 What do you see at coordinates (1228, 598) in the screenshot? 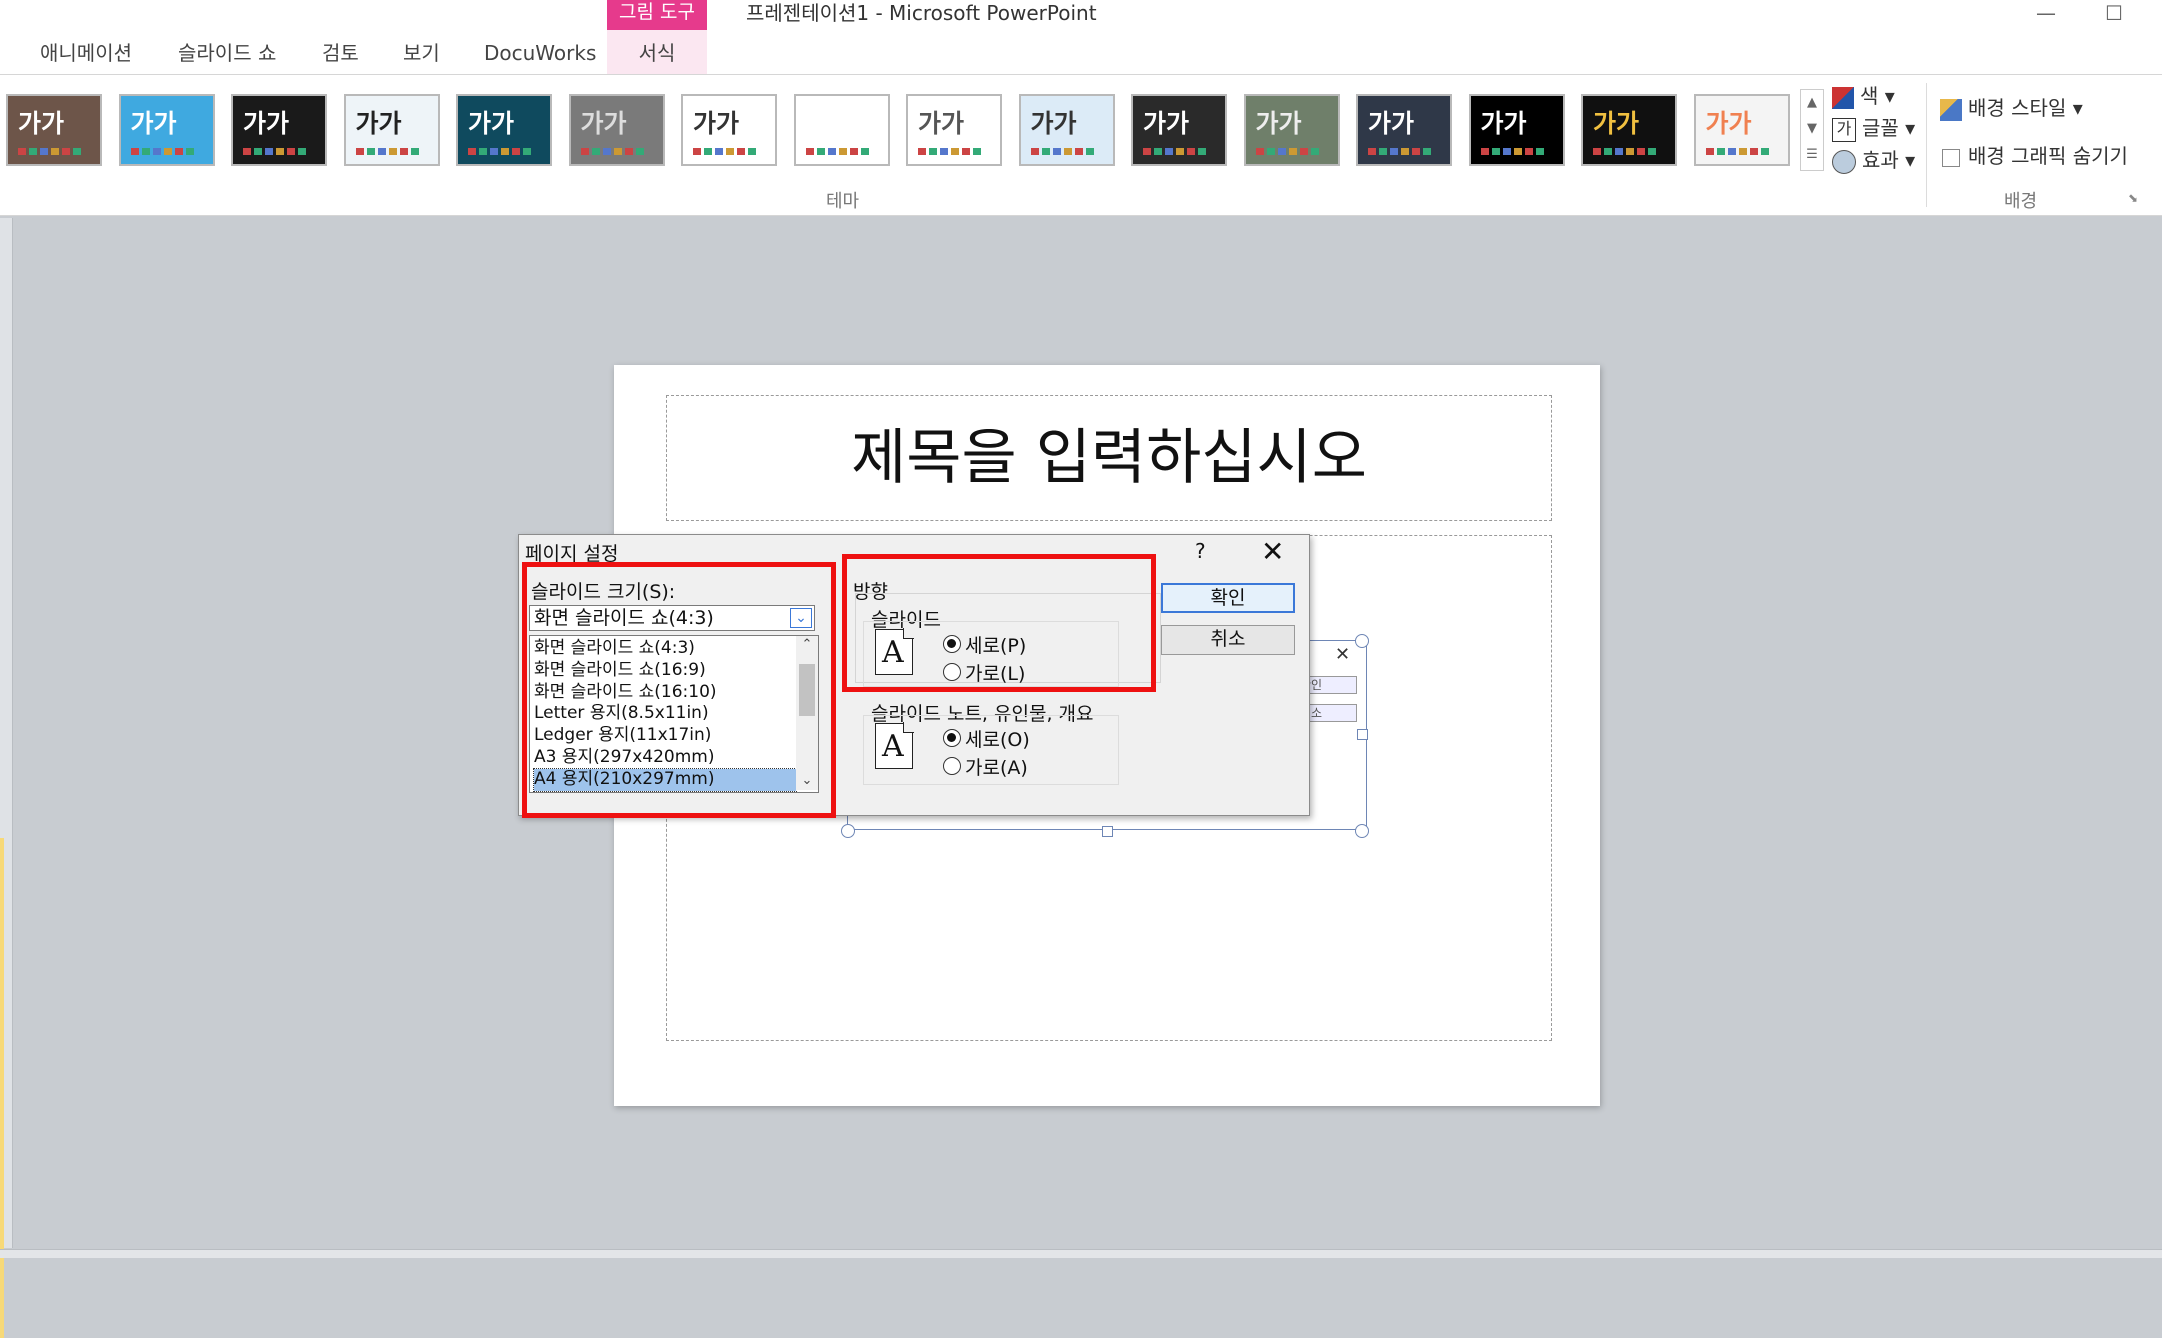
I see `ok-button: 확인` at bounding box center [1228, 598].